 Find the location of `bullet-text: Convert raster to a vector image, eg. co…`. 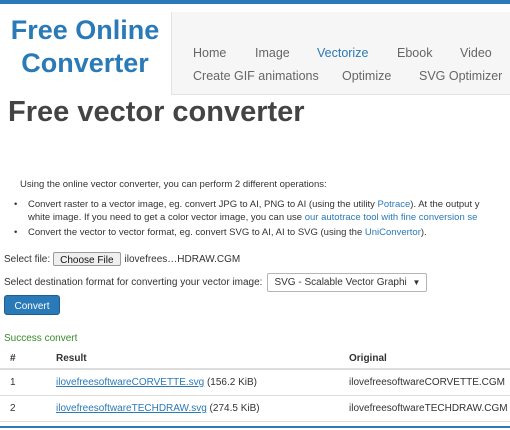

bullet-text: Convert raster to a vector image, eg. co… is located at coordinates (203, 204).